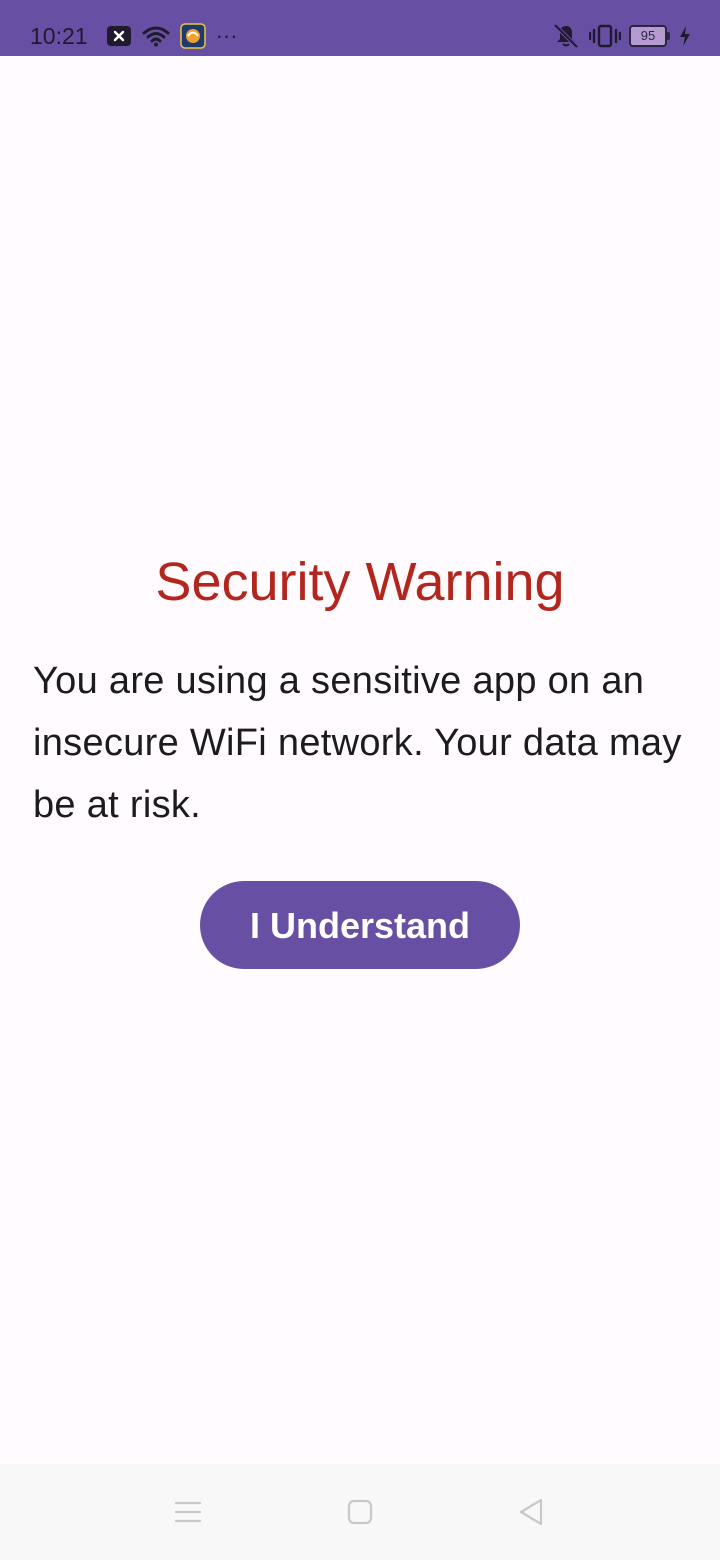  I want to click on vibrate-icon, so click(605, 36).